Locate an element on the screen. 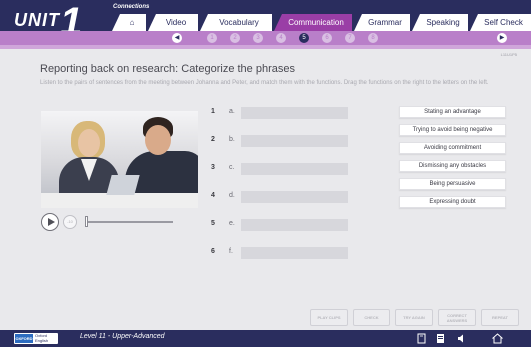 The width and height of the screenshot is (531, 347). row-letter: c. is located at coordinates (232, 167).